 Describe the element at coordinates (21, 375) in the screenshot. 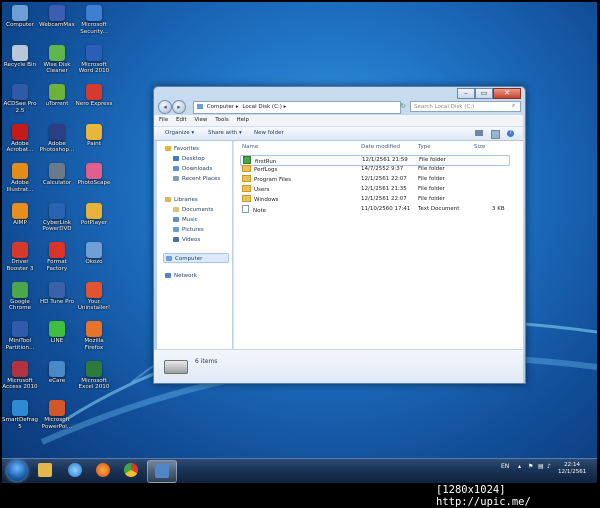

I see `desktop-icon-item: Microsoft Access 2010` at that location.